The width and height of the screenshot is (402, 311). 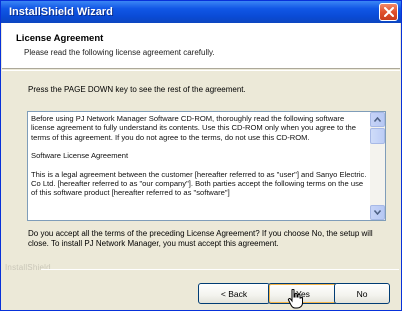 What do you see at coordinates (234, 293) in the screenshot?
I see `back-button: < Back` at bounding box center [234, 293].